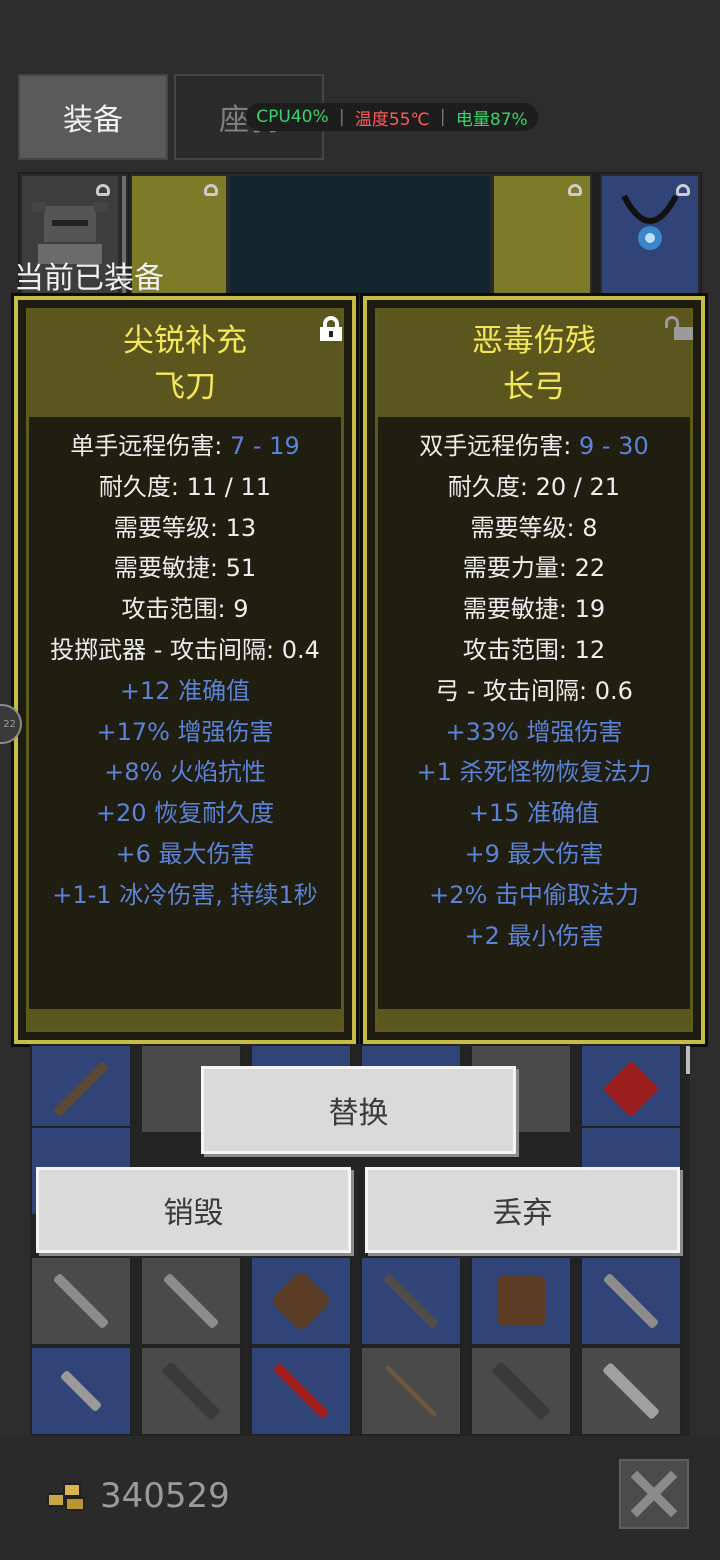 The width and height of the screenshot is (720, 1560). I want to click on bonus-line: +2 最小伤害, so click(534, 935).